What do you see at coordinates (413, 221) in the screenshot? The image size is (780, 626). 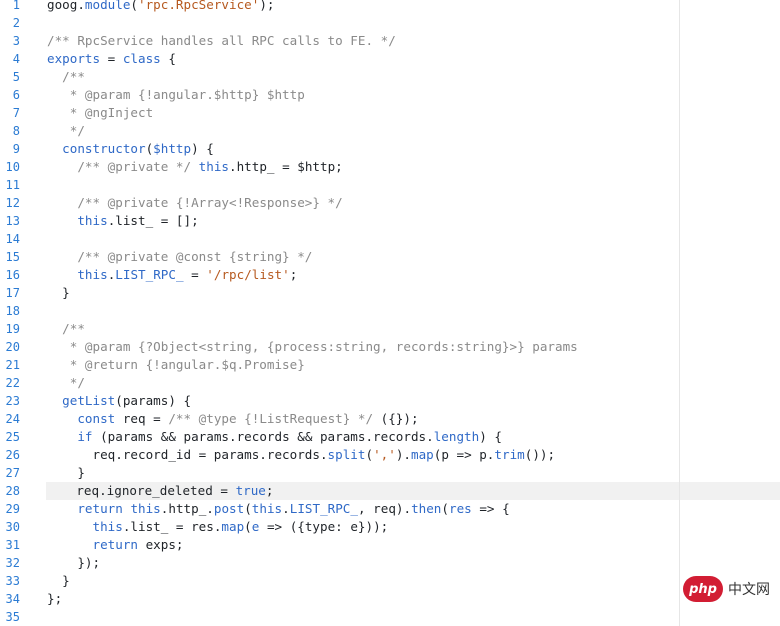 I see `code-line: this.list_ = [];` at bounding box center [413, 221].